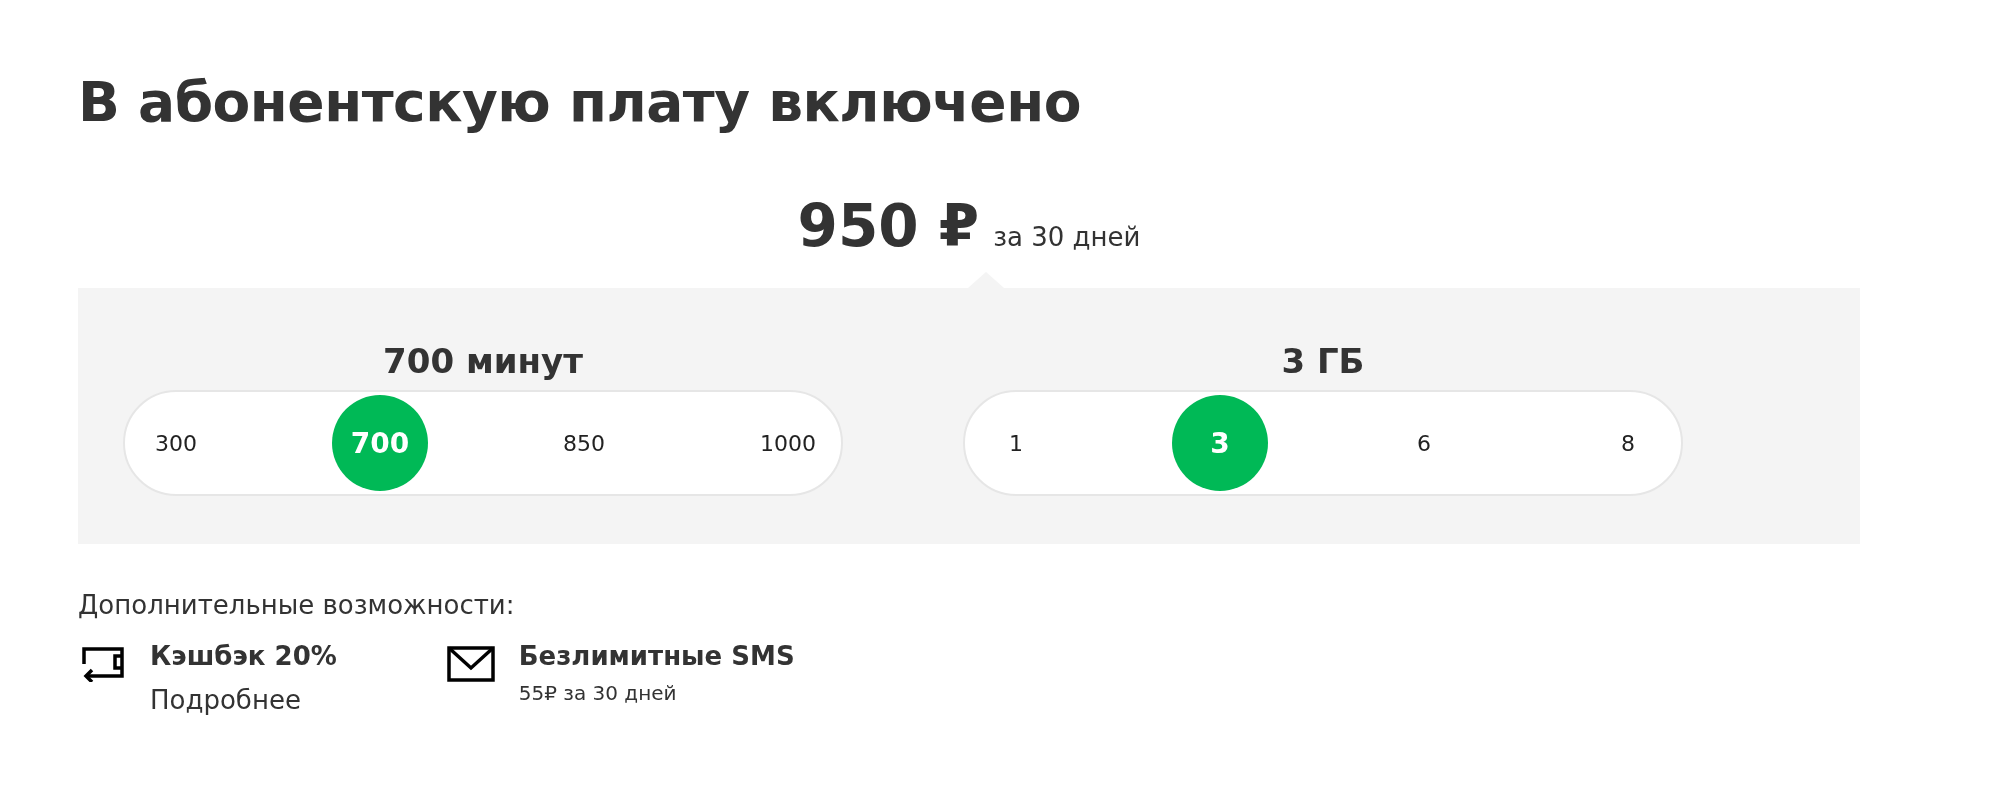 The width and height of the screenshot is (2000, 794). What do you see at coordinates (1628, 443) in the screenshot?
I see `option-button: 8` at bounding box center [1628, 443].